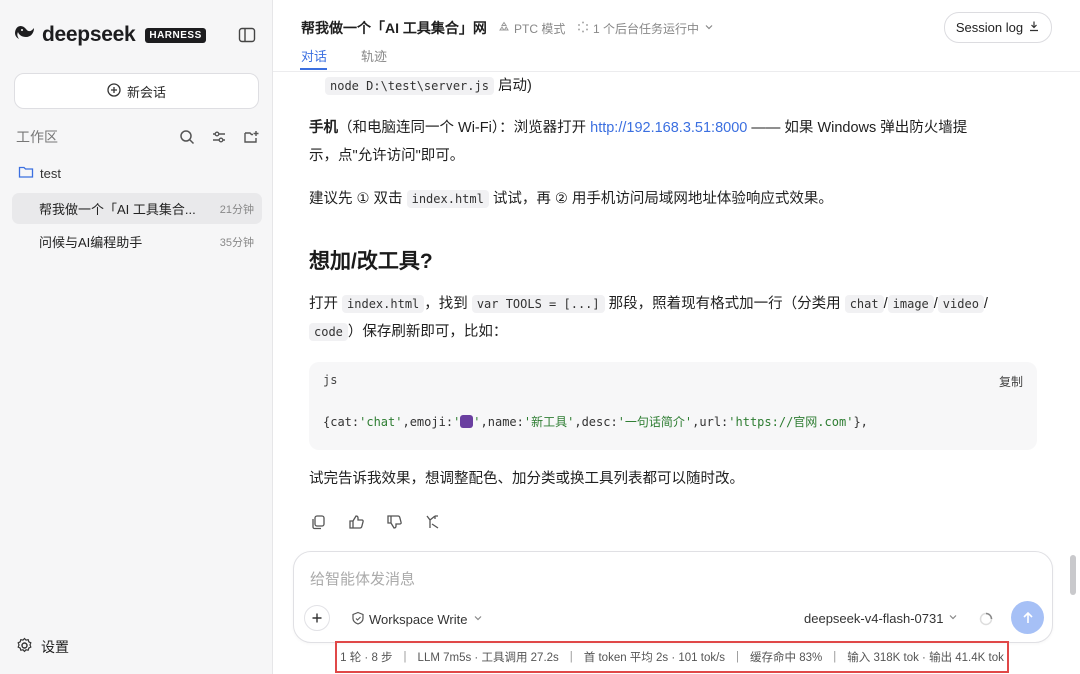 The image size is (1080, 674). I want to click on filter-sliders-icon, so click(219, 137).